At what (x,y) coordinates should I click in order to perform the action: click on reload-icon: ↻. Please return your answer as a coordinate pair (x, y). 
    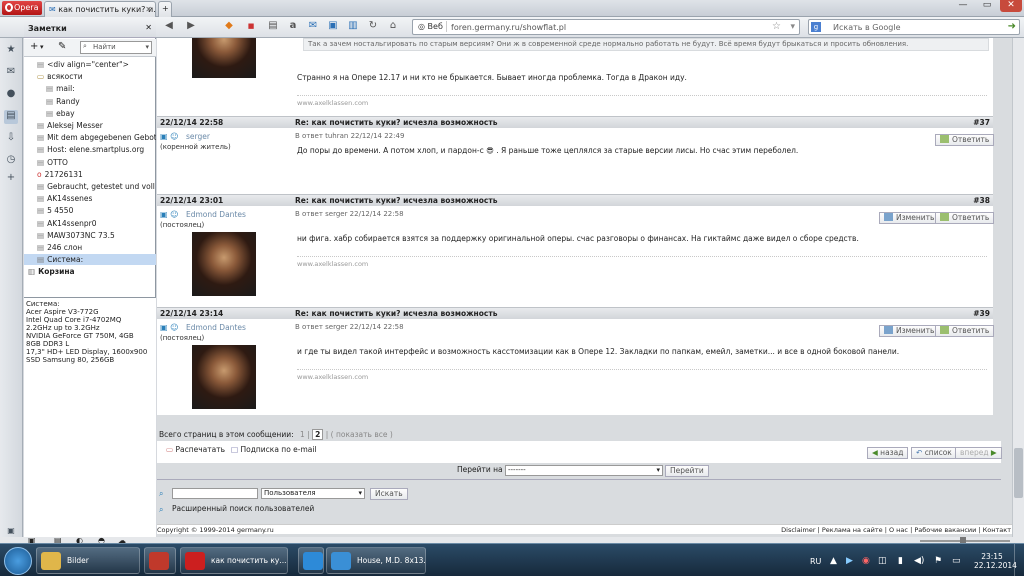
    Looking at the image, I should click on (373, 26).